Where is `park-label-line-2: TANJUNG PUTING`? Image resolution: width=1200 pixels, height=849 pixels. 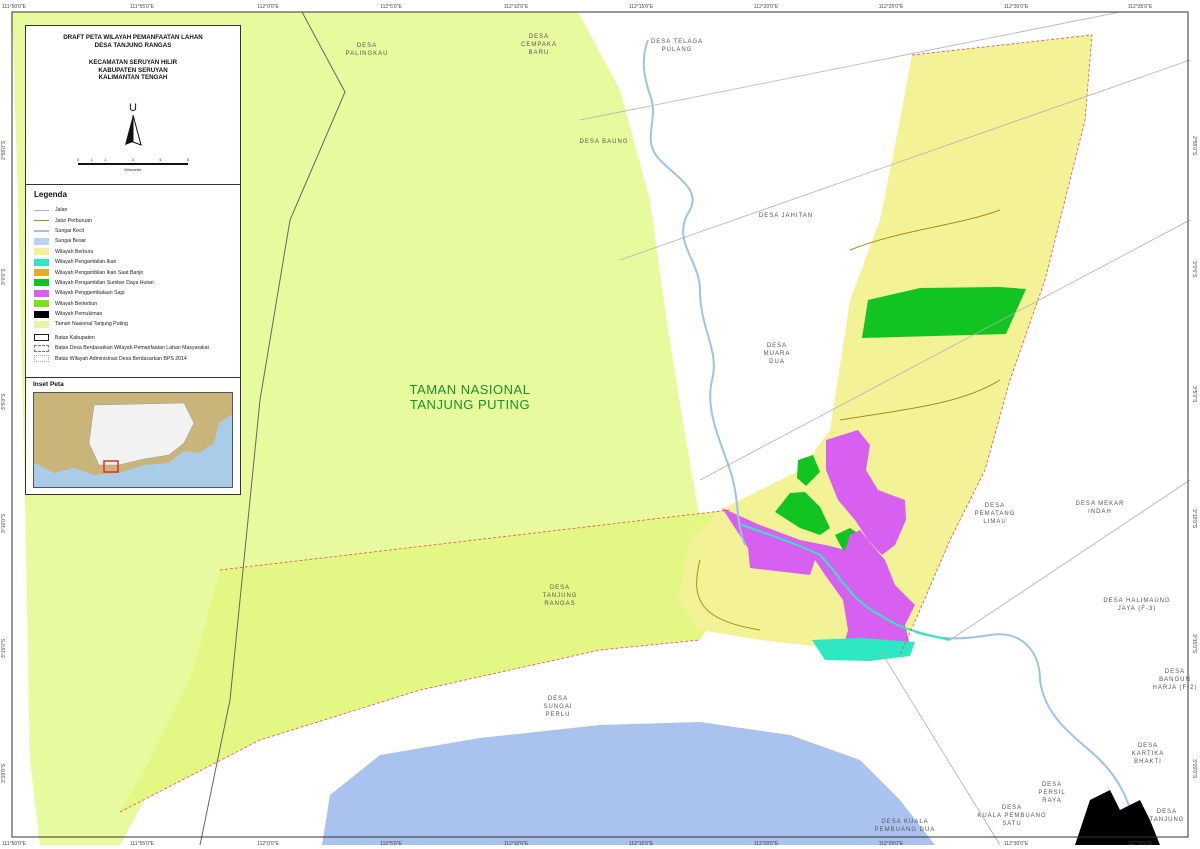 park-label-line-2: TANJUNG PUTING is located at coordinates (470, 404).